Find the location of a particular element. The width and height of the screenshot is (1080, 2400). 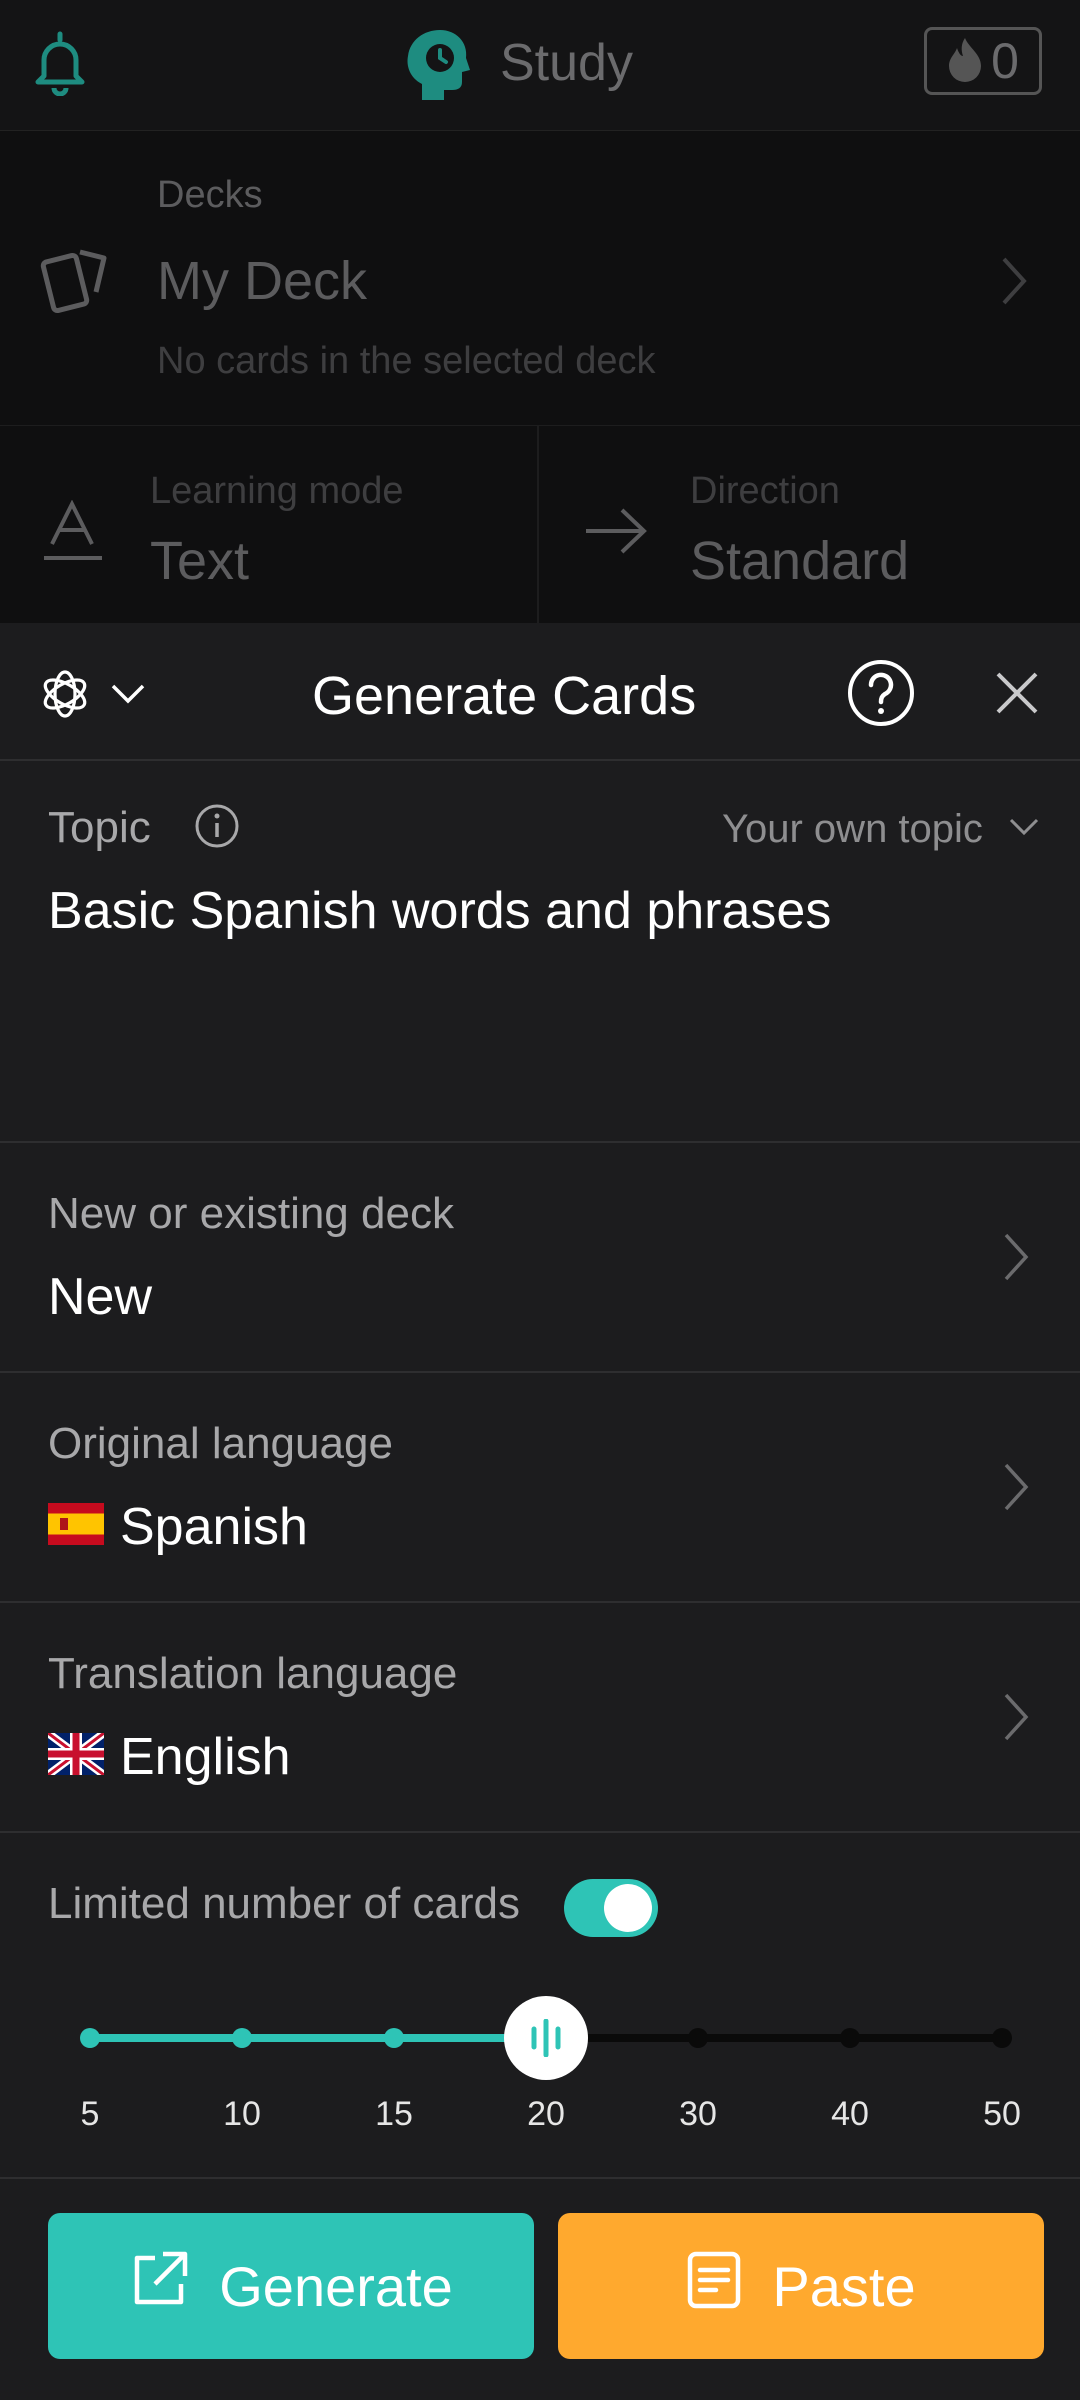

tick-label-selected: 20 is located at coordinates (546, 2114).